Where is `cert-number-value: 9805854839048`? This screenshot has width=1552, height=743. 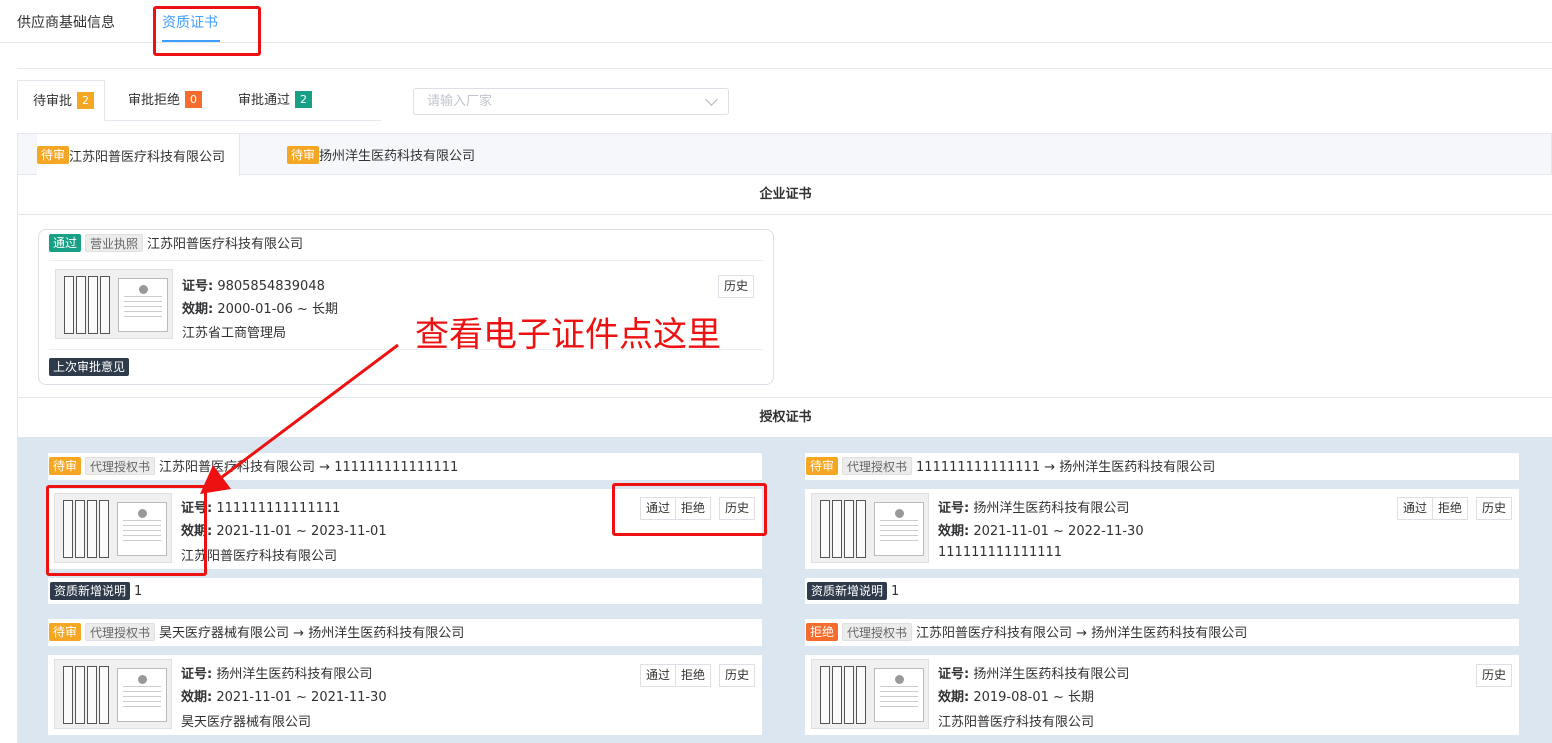
cert-number-value: 9805854839048 is located at coordinates (271, 286).